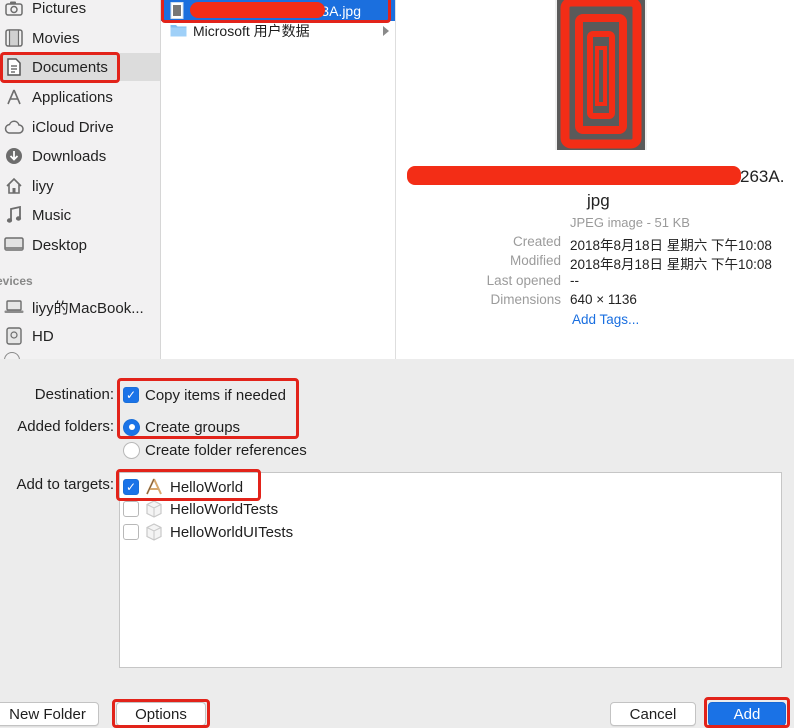 The image size is (794, 728). Describe the element at coordinates (14, 38) in the screenshot. I see `film-icon` at that location.